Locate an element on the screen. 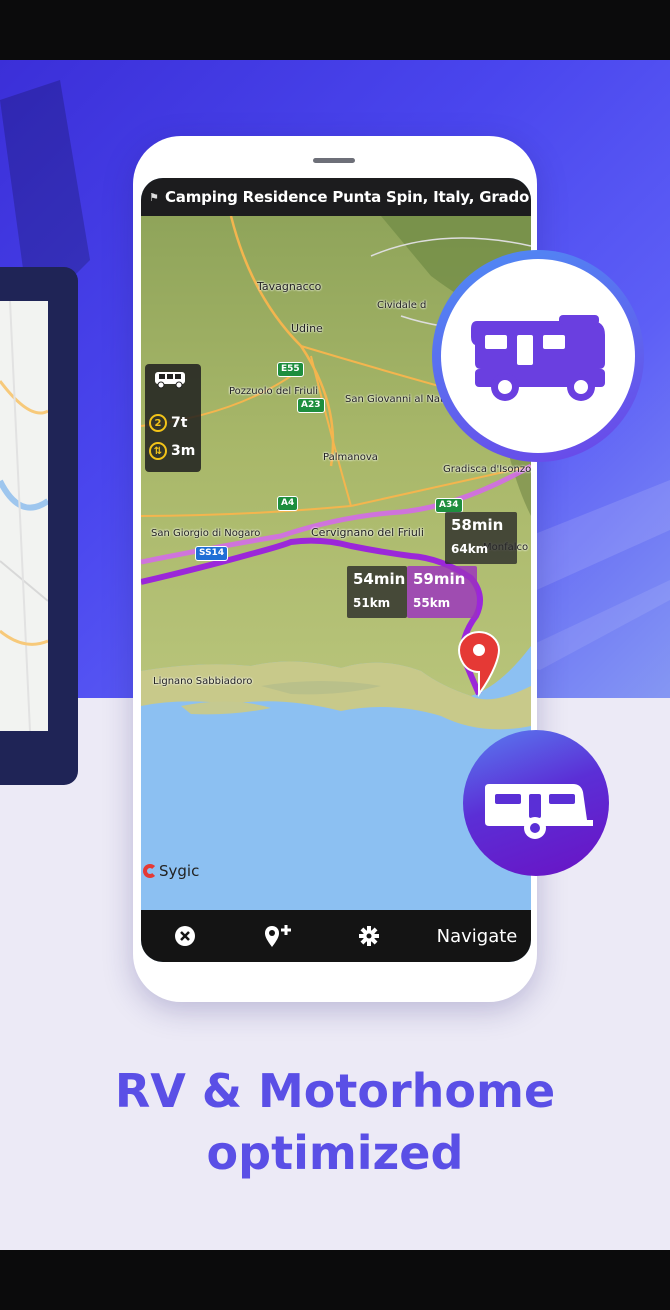 This screenshot has width=670, height=1310. road-badge-ss14: SS14 is located at coordinates (212, 553).